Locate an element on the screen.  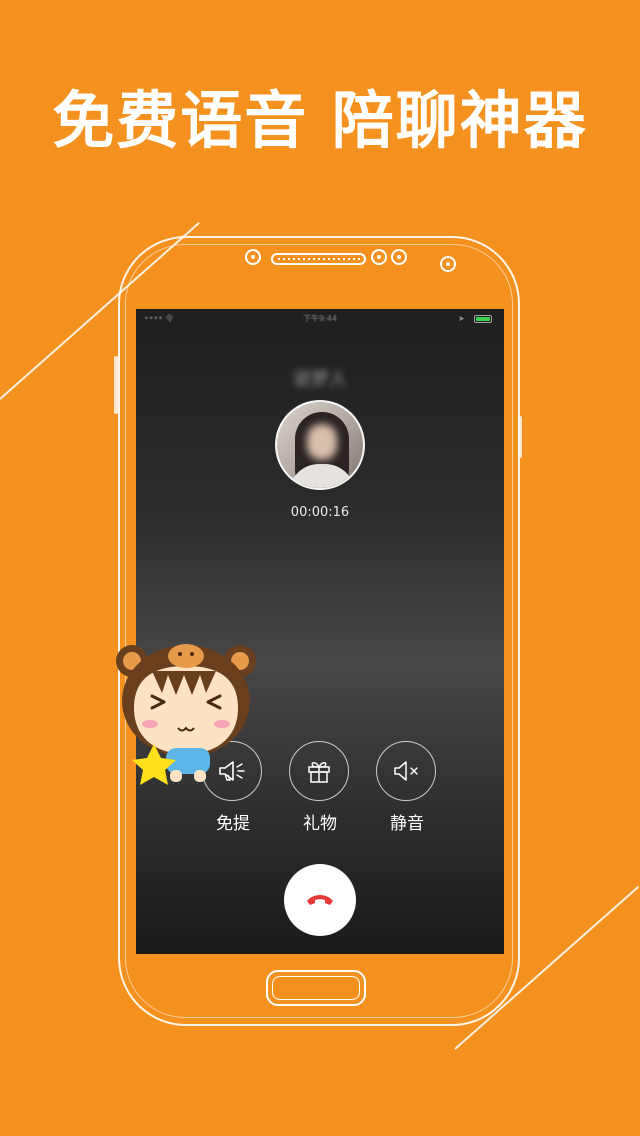
promo-headline: 免费语音 陪聊神器 is located at coordinates (320, 120).